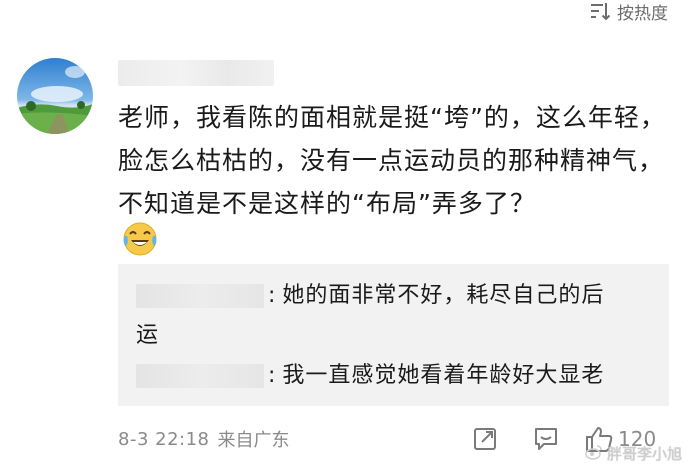 The image size is (690, 470). Describe the element at coordinates (546, 439) in the screenshot. I see `comment-icon` at that location.